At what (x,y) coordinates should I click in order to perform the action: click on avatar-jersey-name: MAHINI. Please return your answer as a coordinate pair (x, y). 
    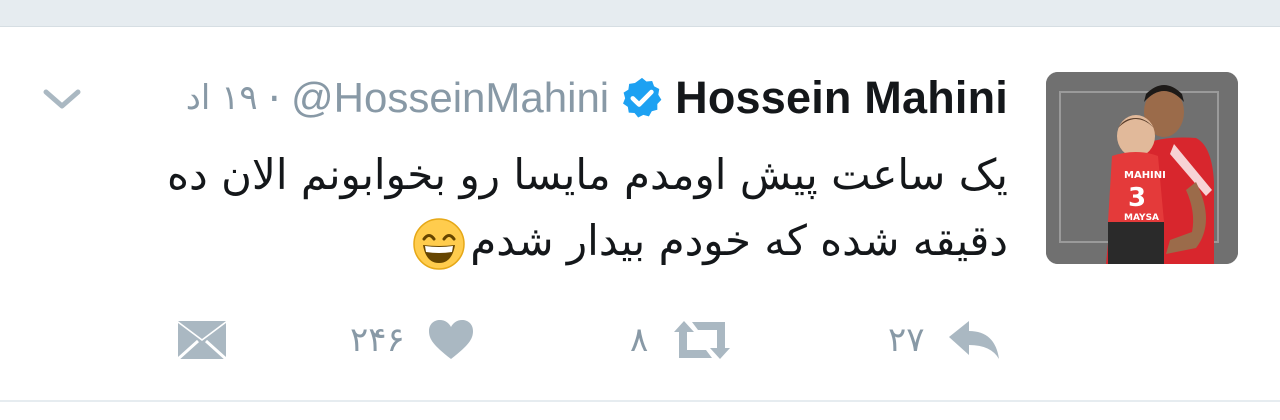
    Looking at the image, I should click on (1145, 175).